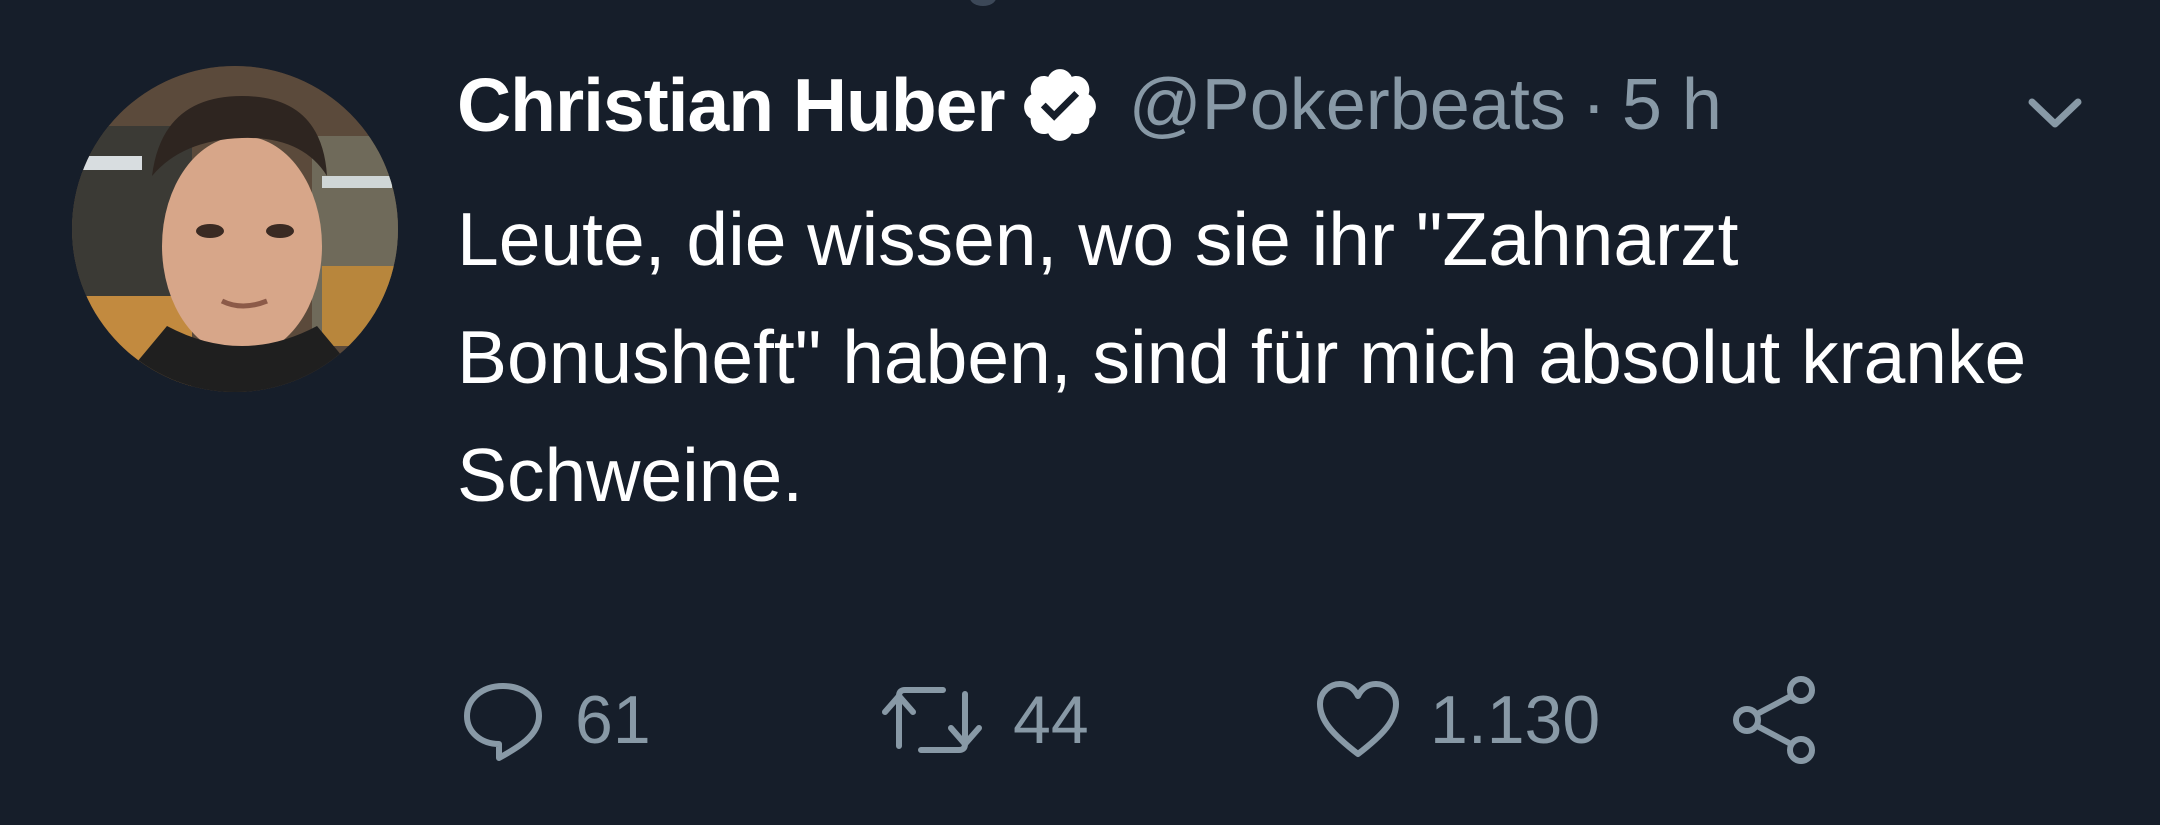 The image size is (2160, 825). Describe the element at coordinates (1672, 105) in the screenshot. I see `timestamp: 5 h` at that location.